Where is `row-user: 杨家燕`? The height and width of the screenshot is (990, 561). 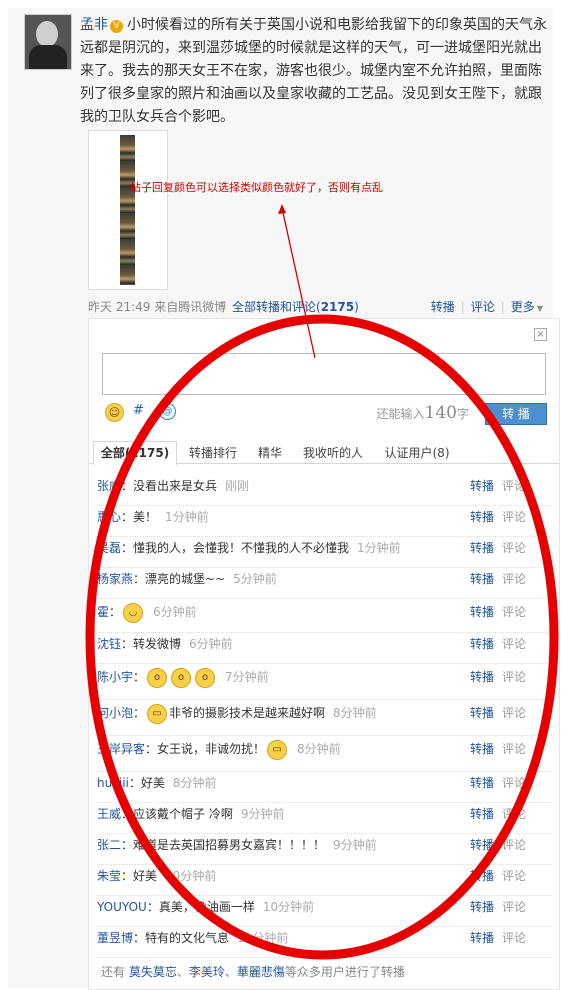
row-user: 杨家燕 is located at coordinates (115, 579).